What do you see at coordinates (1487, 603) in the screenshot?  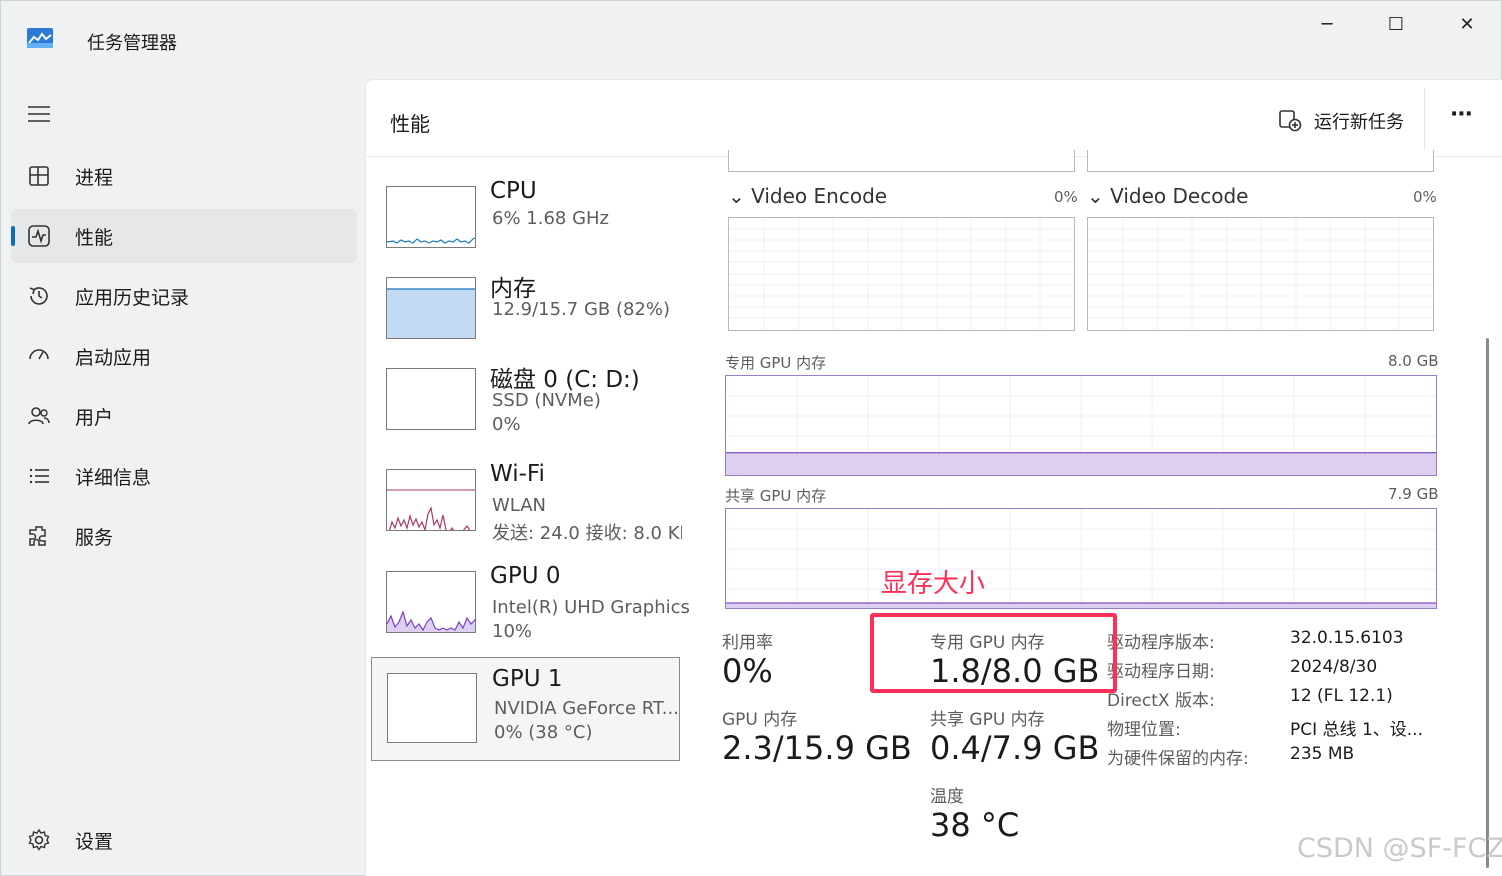 I see `vertical-scrollbar` at bounding box center [1487, 603].